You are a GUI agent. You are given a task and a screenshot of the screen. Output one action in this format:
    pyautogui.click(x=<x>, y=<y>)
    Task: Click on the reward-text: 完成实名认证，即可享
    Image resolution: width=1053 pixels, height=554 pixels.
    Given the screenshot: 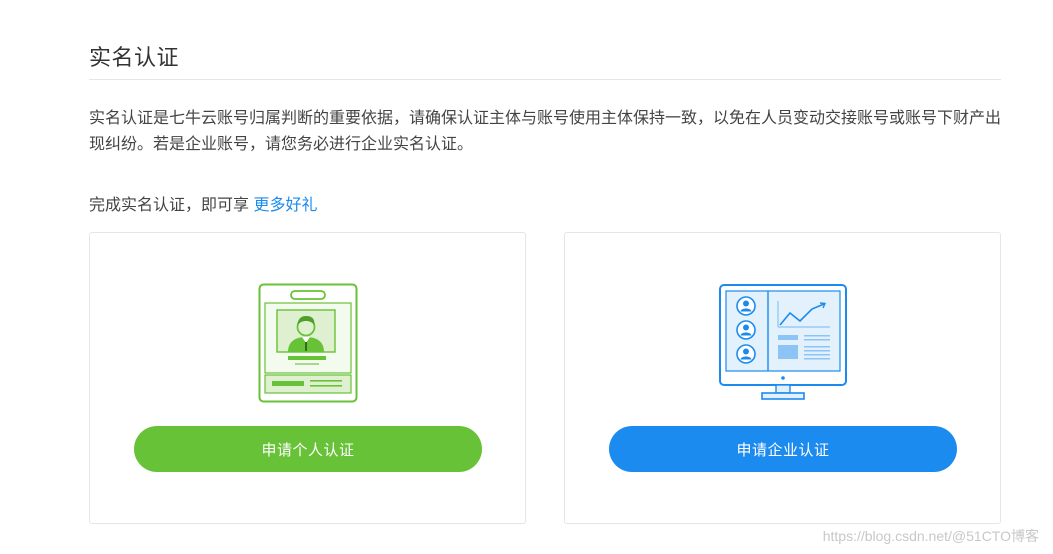 What is the action you would take?
    pyautogui.click(x=171, y=205)
    